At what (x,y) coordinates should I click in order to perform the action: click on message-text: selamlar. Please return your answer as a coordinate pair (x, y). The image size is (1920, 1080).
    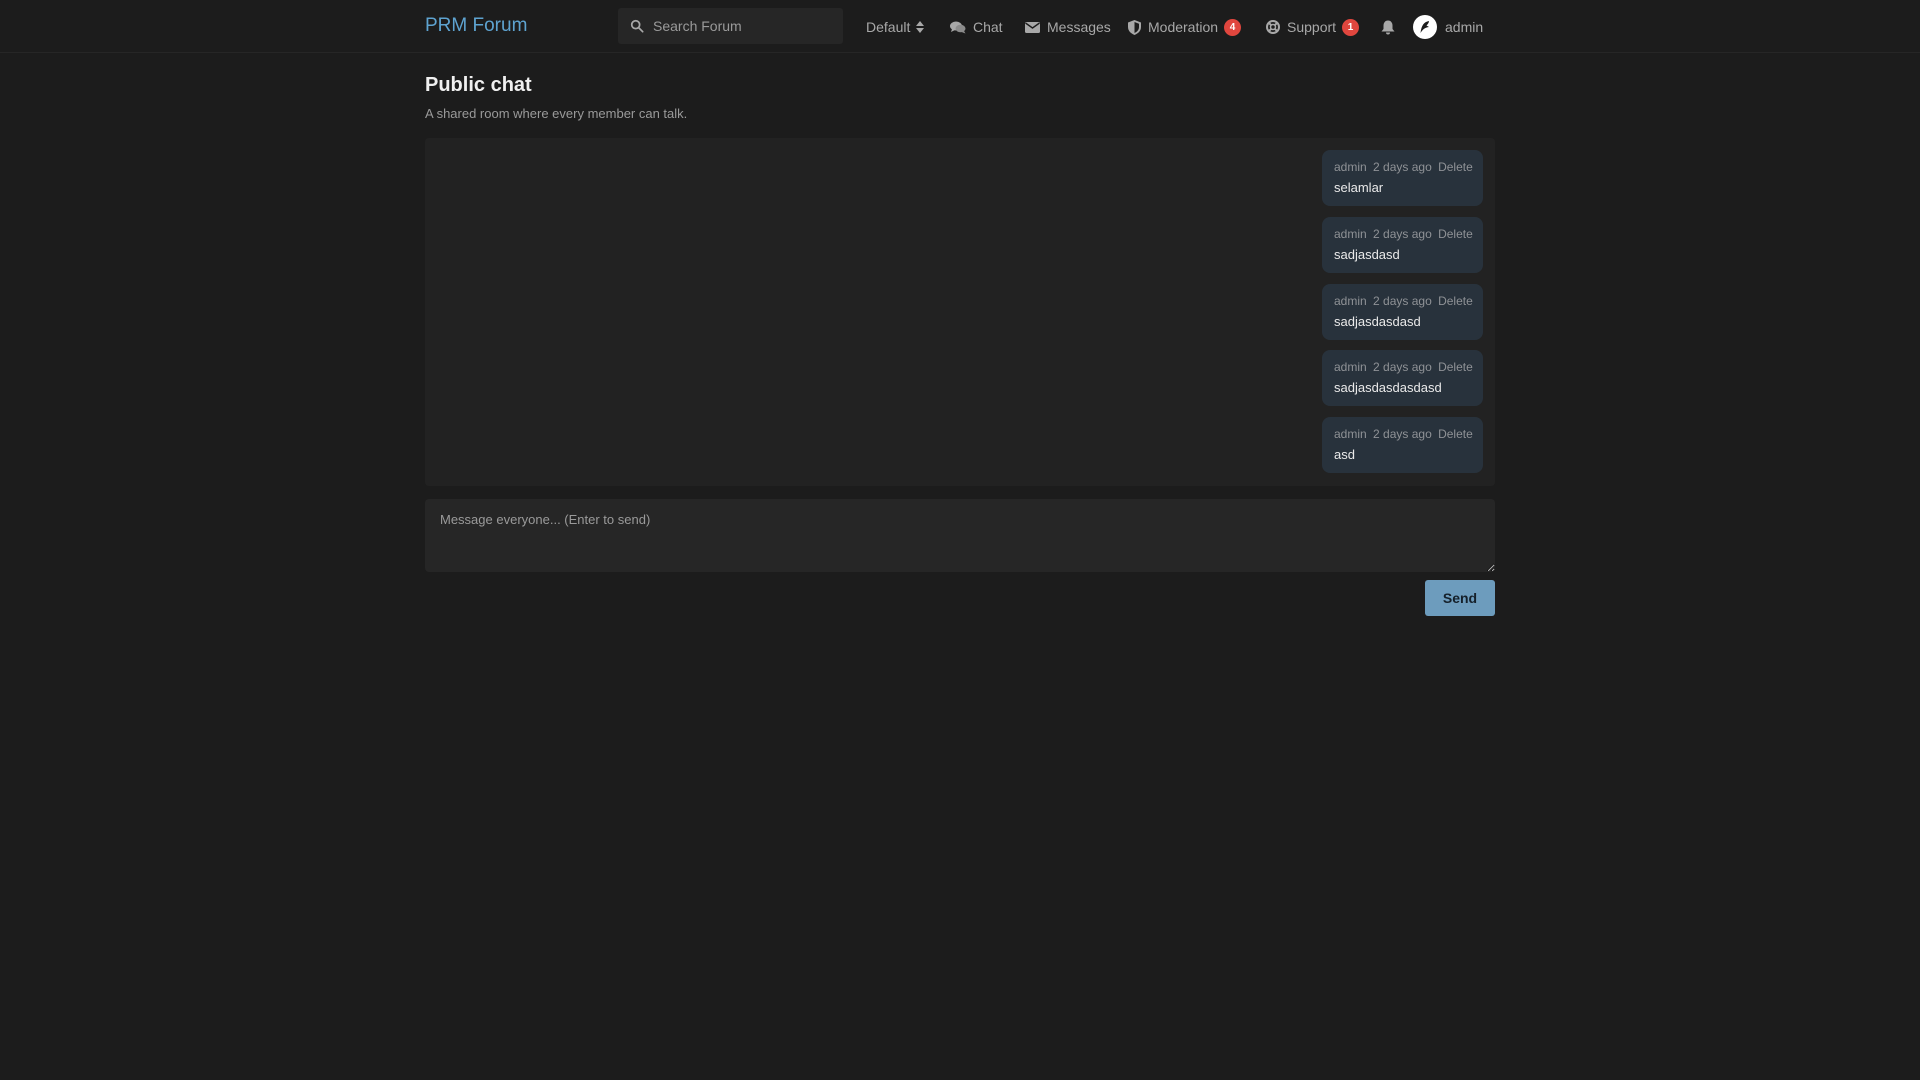
    Looking at the image, I should click on (1359, 187).